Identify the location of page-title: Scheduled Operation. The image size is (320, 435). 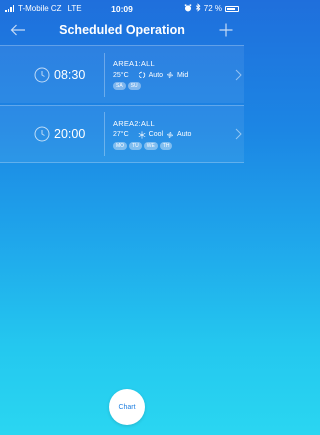
(122, 29).